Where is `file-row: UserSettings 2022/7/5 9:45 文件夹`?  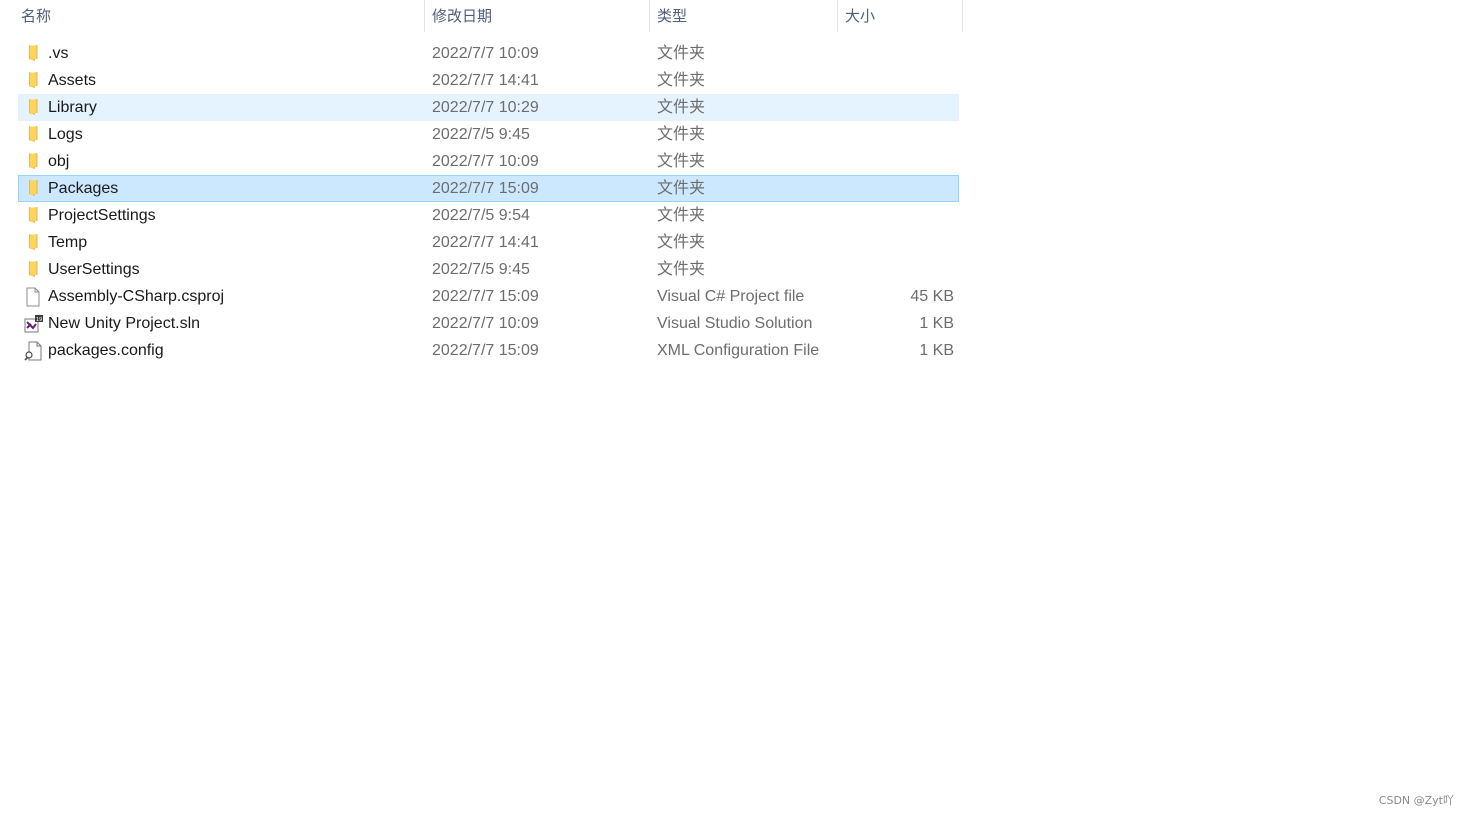 file-row: UserSettings 2022/7/5 9:45 文件夹 is located at coordinates (488, 269).